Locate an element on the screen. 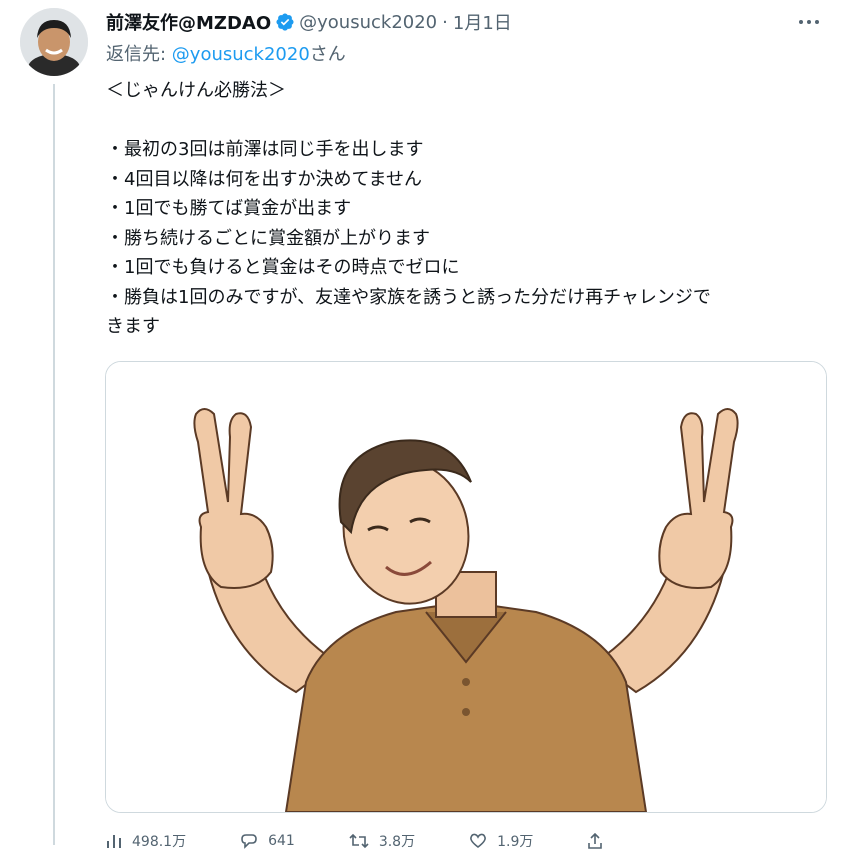  share-icon is located at coordinates (595, 841).